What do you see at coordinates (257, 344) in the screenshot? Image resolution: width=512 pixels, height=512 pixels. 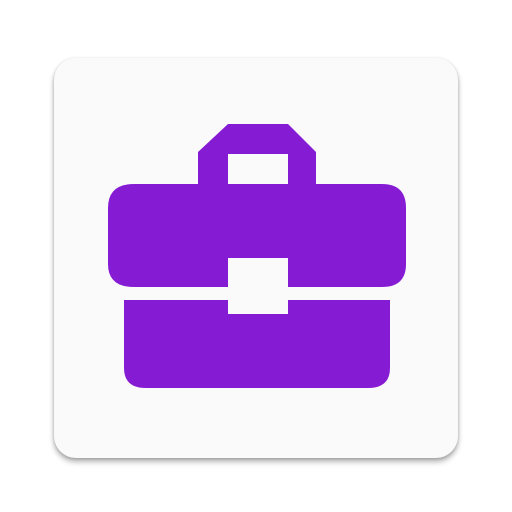 I see `briefcase-lower-body` at bounding box center [257, 344].